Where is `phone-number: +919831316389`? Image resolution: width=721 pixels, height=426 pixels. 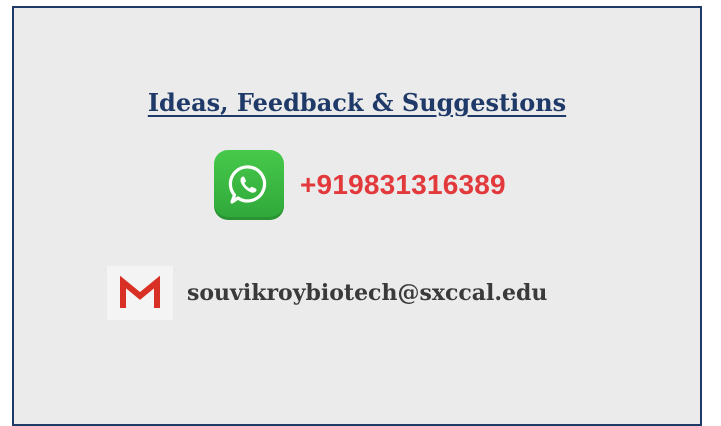 phone-number: +919831316389 is located at coordinates (403, 185).